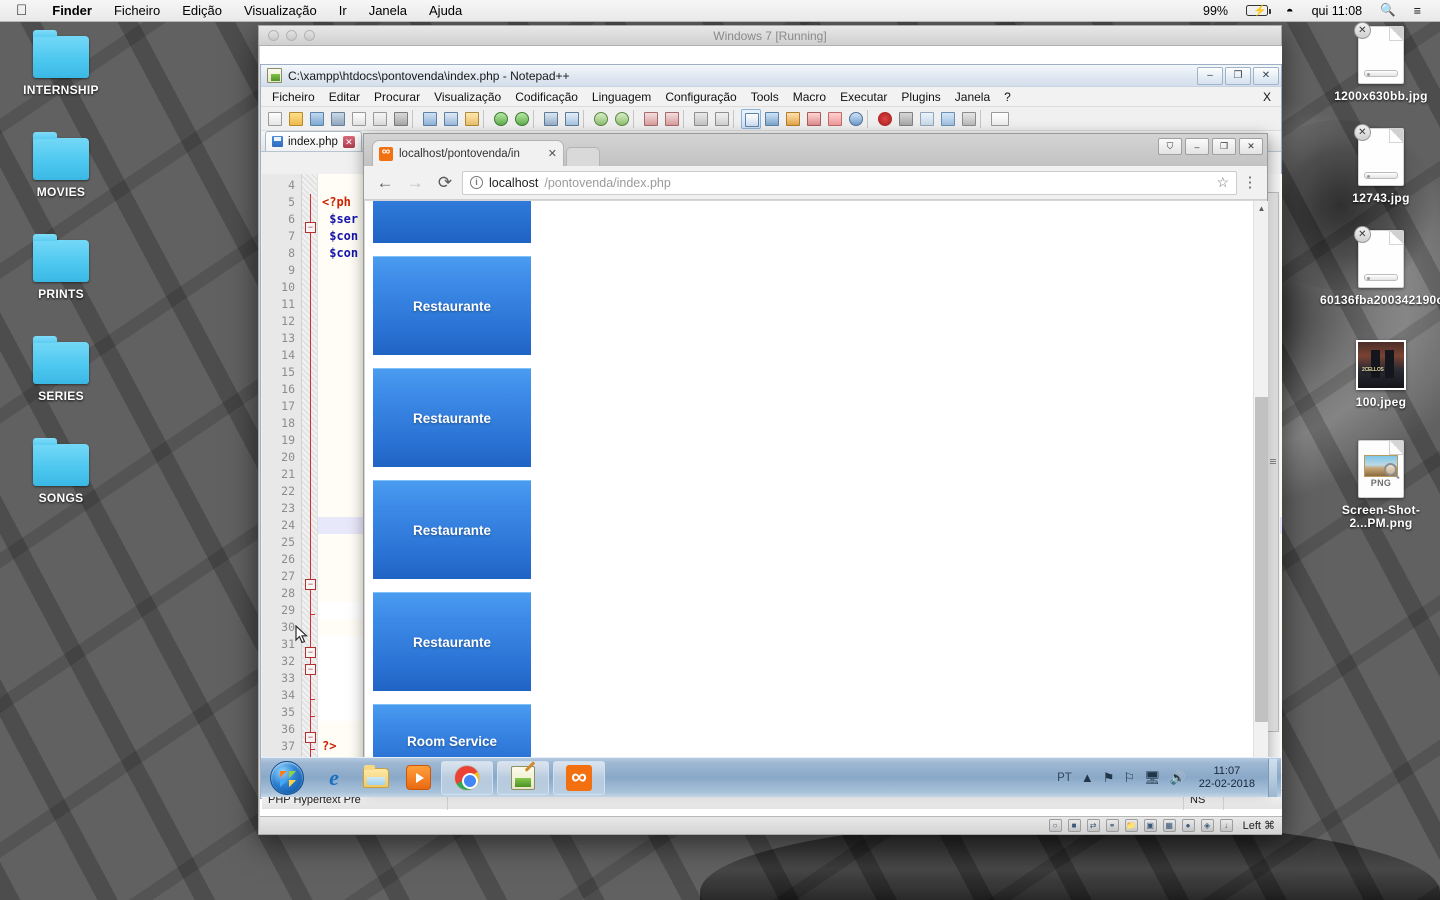 Image resolution: width=1440 pixels, height=900 pixels. I want to click on record-macro-icon, so click(885, 119).